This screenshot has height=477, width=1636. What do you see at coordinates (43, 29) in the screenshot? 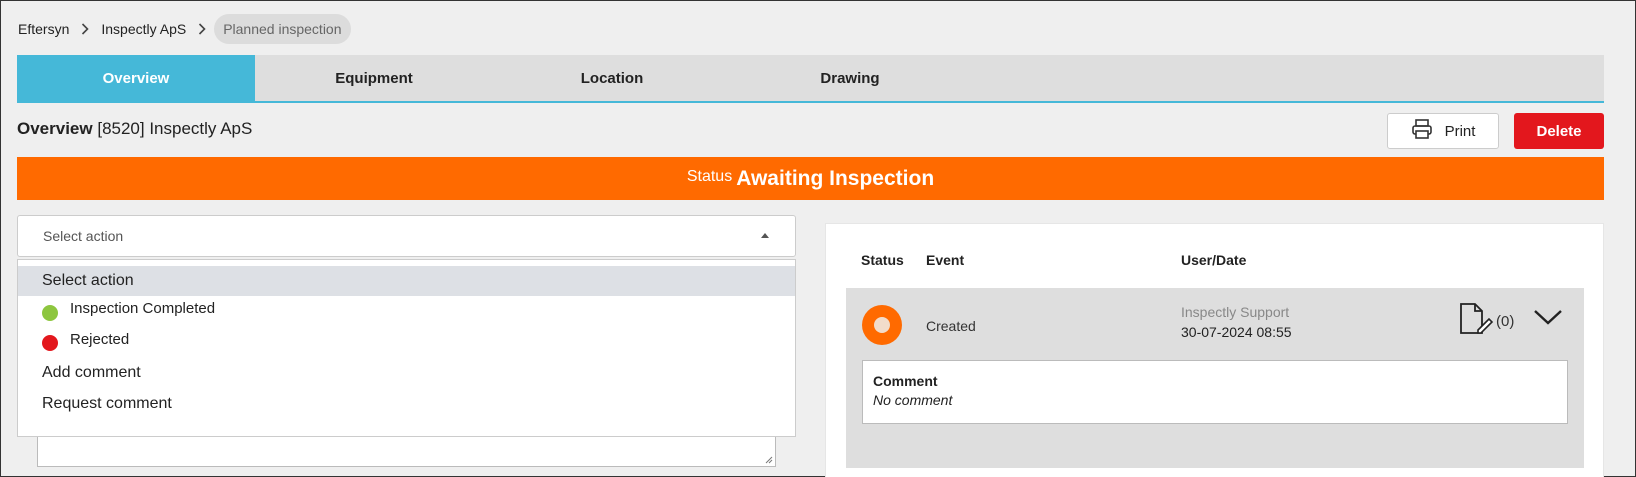
I see `breadcrumb-item-eftersyn: Eftersyn` at bounding box center [43, 29].